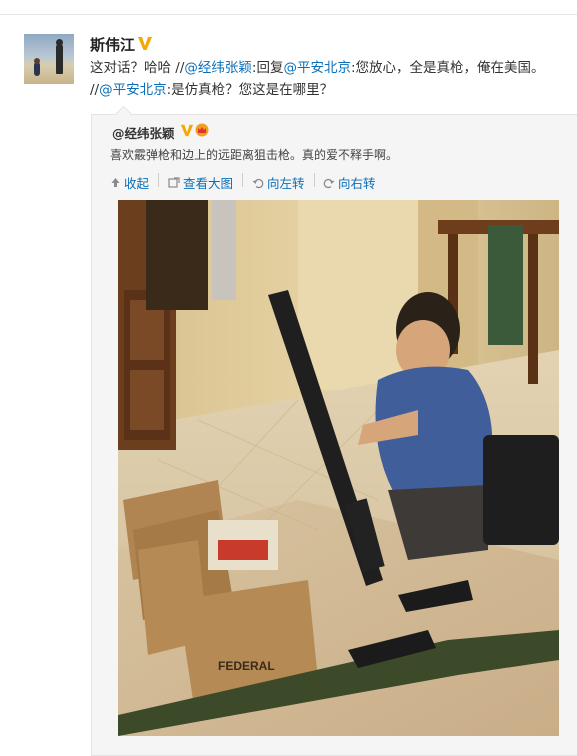 The image size is (577, 756). Describe the element at coordinates (49, 59) in the screenshot. I see `author-avatar` at that location.